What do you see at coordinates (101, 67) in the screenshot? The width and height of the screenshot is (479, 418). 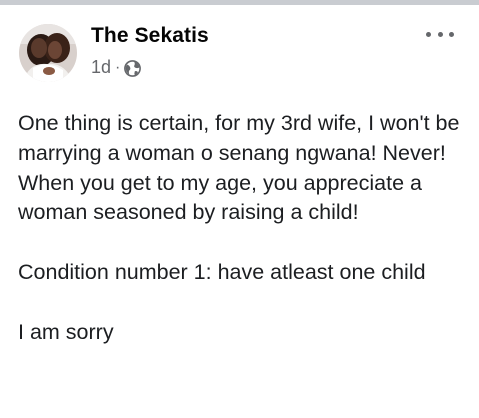 I see `post-timestamp: 1d` at bounding box center [101, 67].